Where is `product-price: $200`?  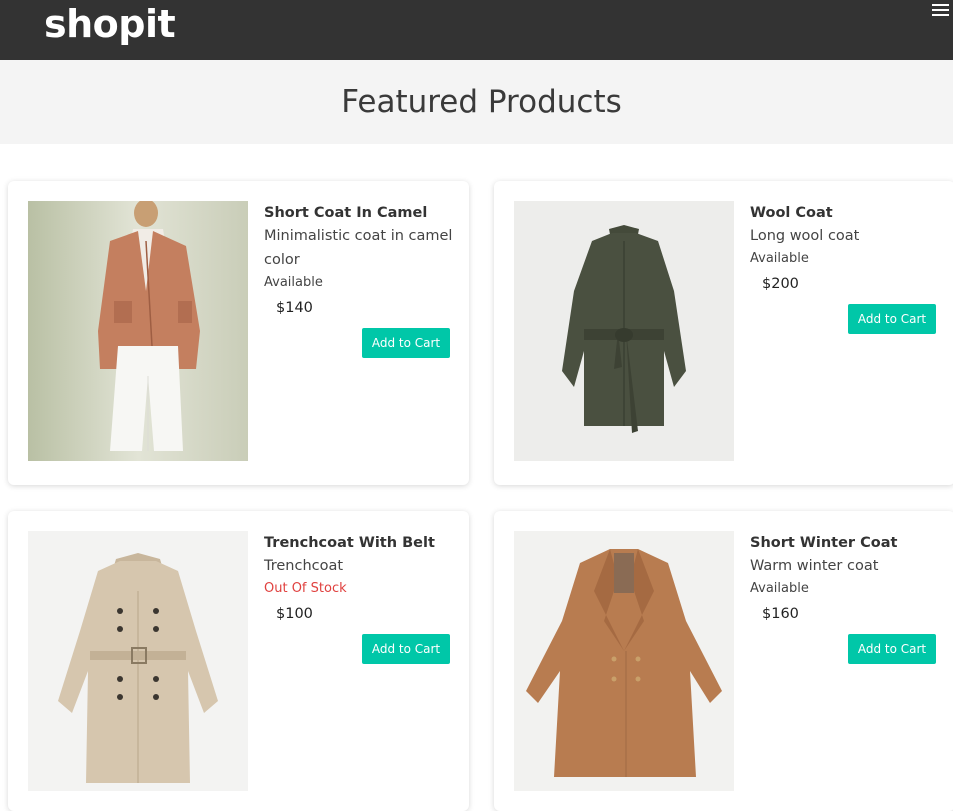 product-price: $200 is located at coordinates (780, 284).